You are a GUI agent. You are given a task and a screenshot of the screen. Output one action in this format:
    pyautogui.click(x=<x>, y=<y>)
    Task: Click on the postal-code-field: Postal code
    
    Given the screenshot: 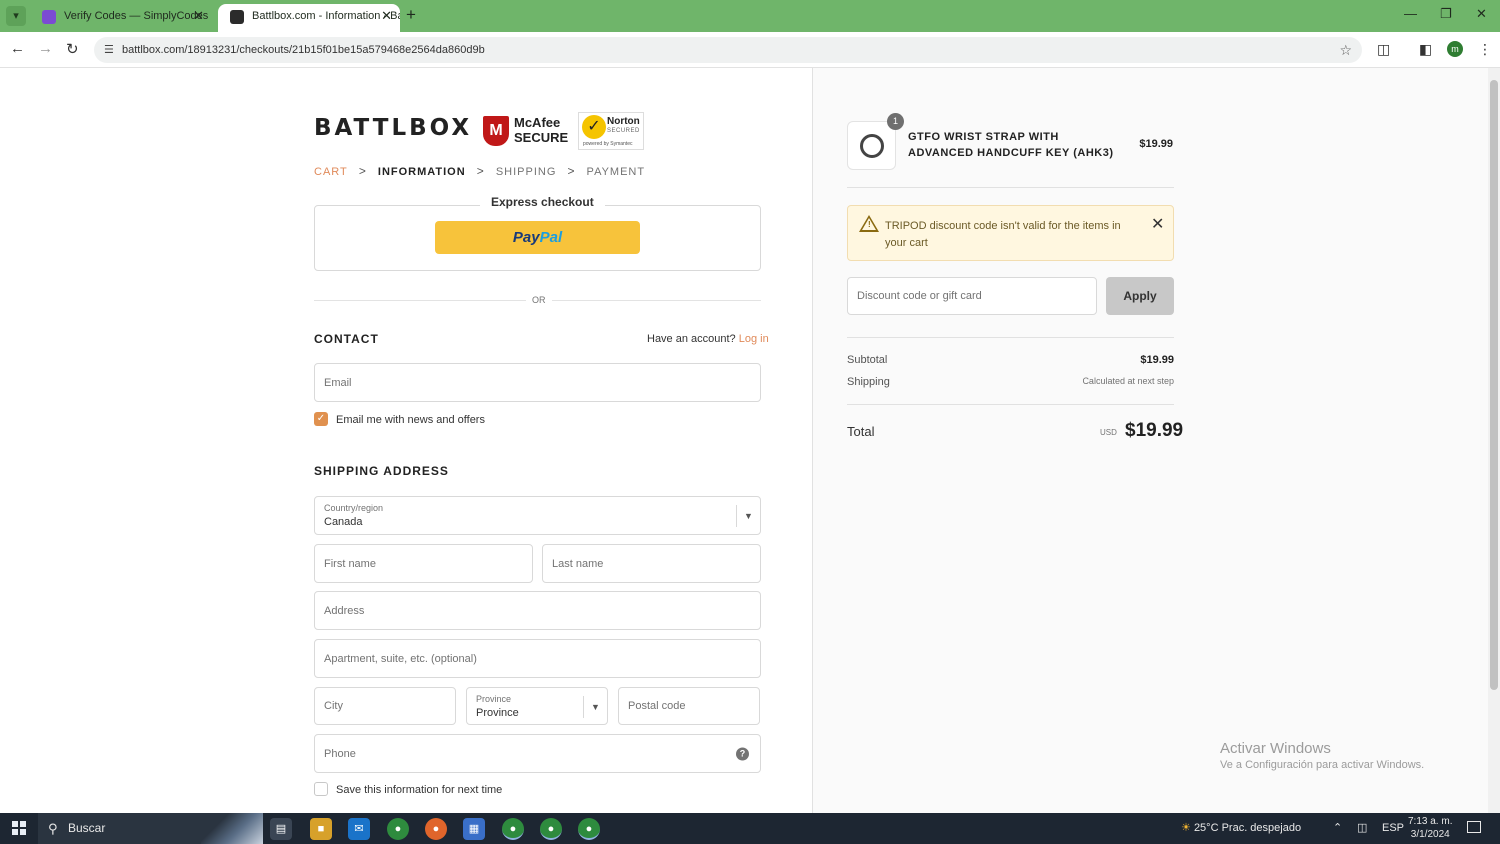 What is the action you would take?
    pyautogui.click(x=689, y=706)
    